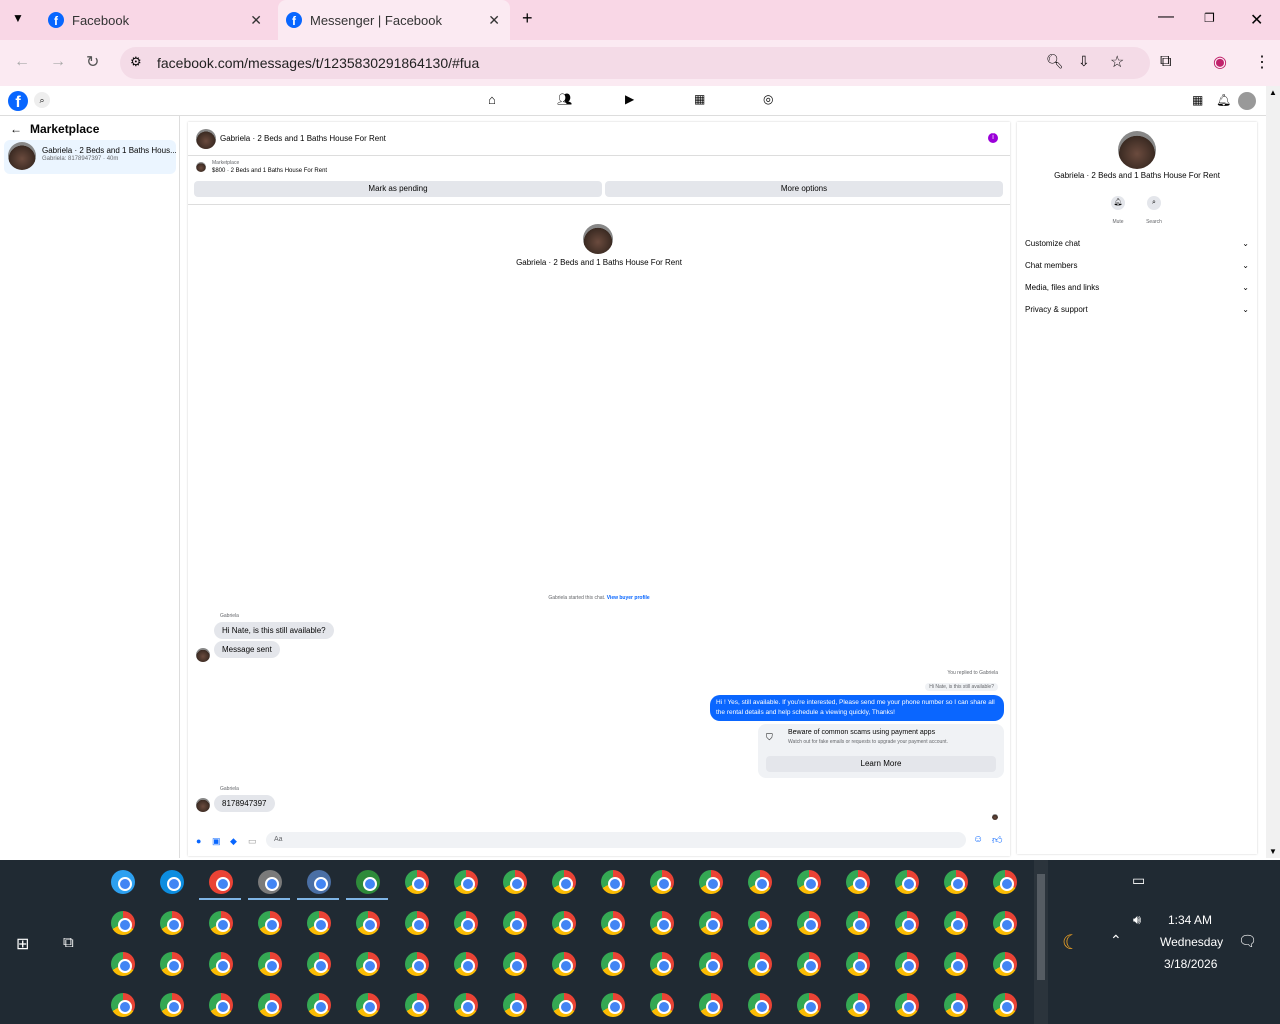 The height and width of the screenshot is (1024, 1280). What do you see at coordinates (1137, 309) in the screenshot?
I see `privacy-support-row: Privacy & support ⌄` at bounding box center [1137, 309].